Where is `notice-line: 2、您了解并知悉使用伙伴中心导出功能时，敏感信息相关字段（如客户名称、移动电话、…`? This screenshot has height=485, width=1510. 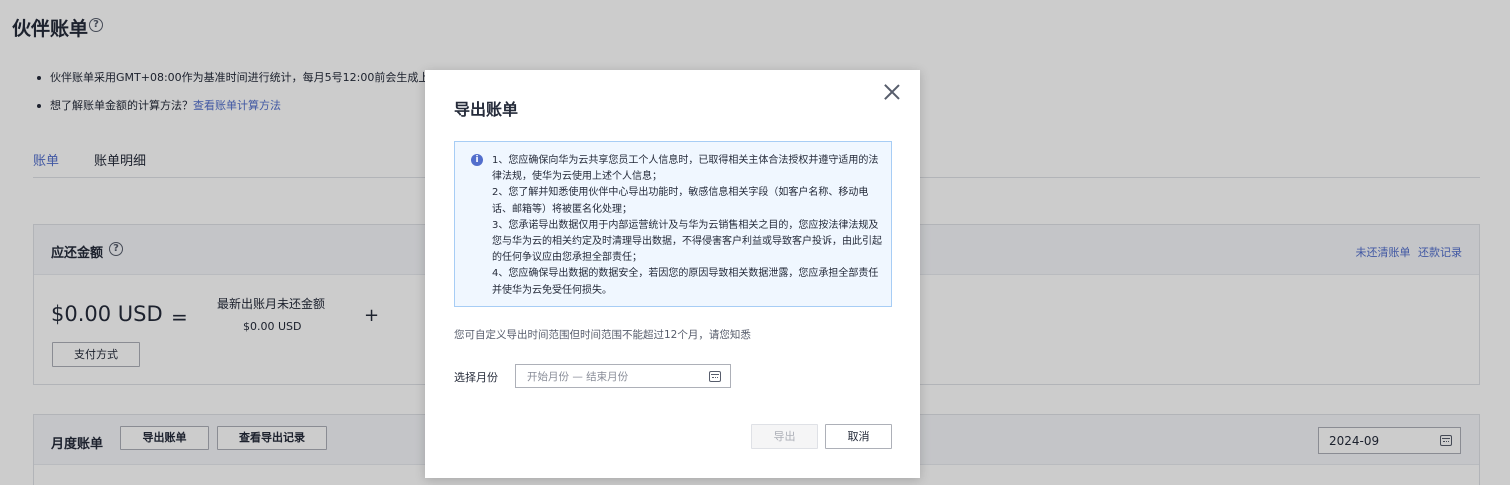 notice-line: 2、您了解并知悉使用伙伴中心导出功能时，敏感信息相关字段（如客户名称、移动电话、… is located at coordinates (680, 201).